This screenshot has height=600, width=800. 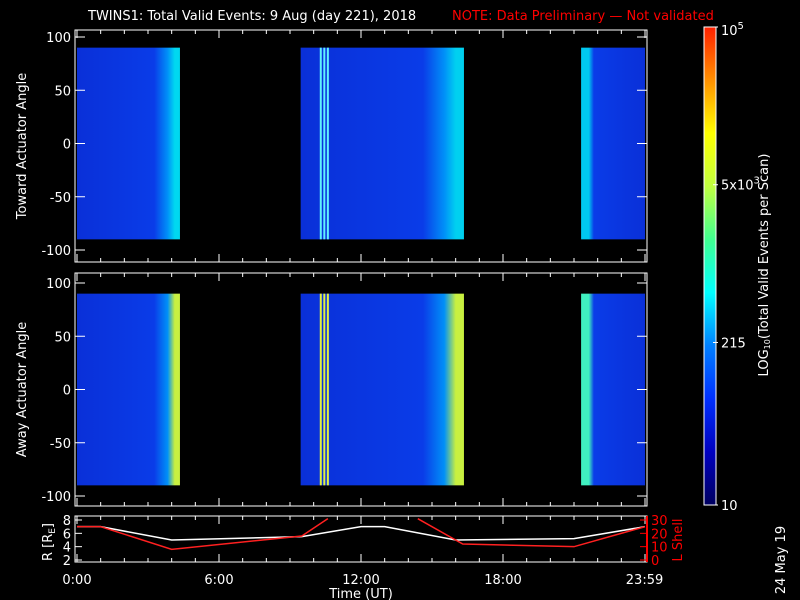 I want to click on l-shell-line, so click(x=203, y=534).